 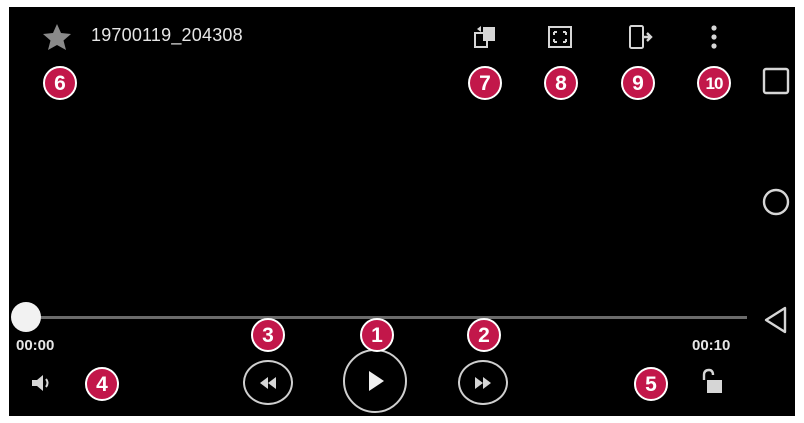 I want to click on callout-4: 4, so click(x=102, y=384).